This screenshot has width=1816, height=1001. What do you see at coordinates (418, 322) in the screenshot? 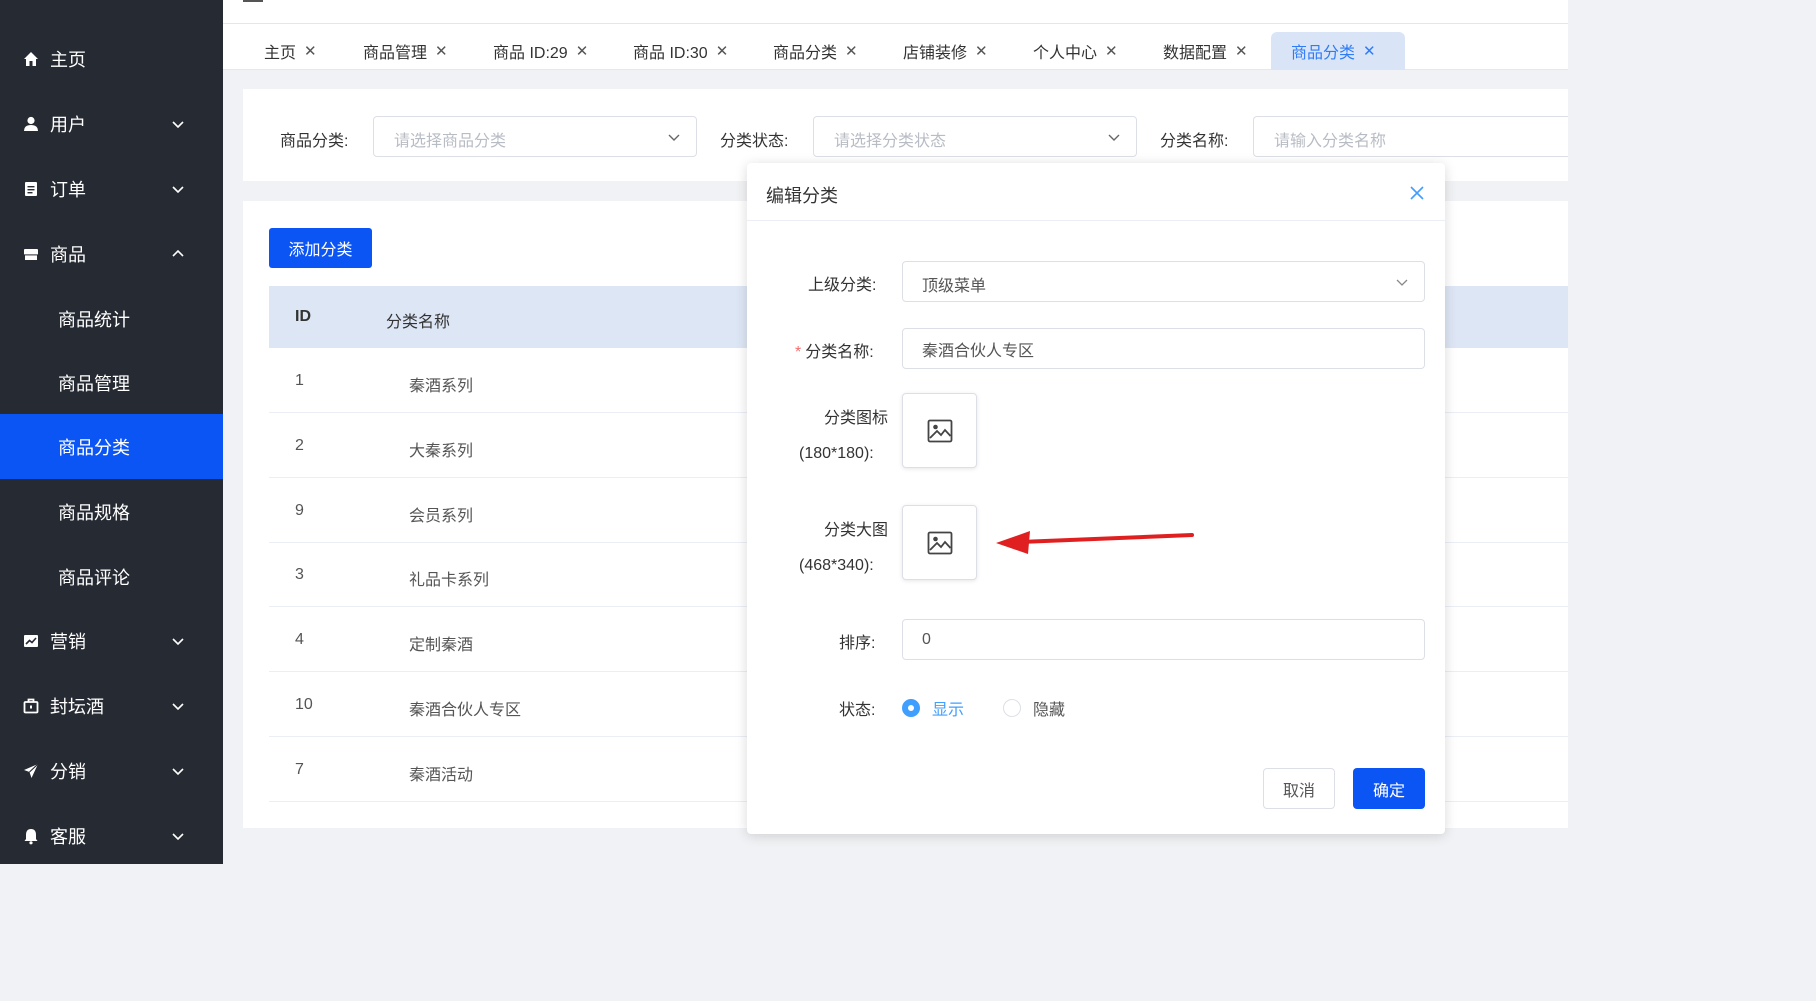
I see `column-header-name: 分类名称` at bounding box center [418, 322].